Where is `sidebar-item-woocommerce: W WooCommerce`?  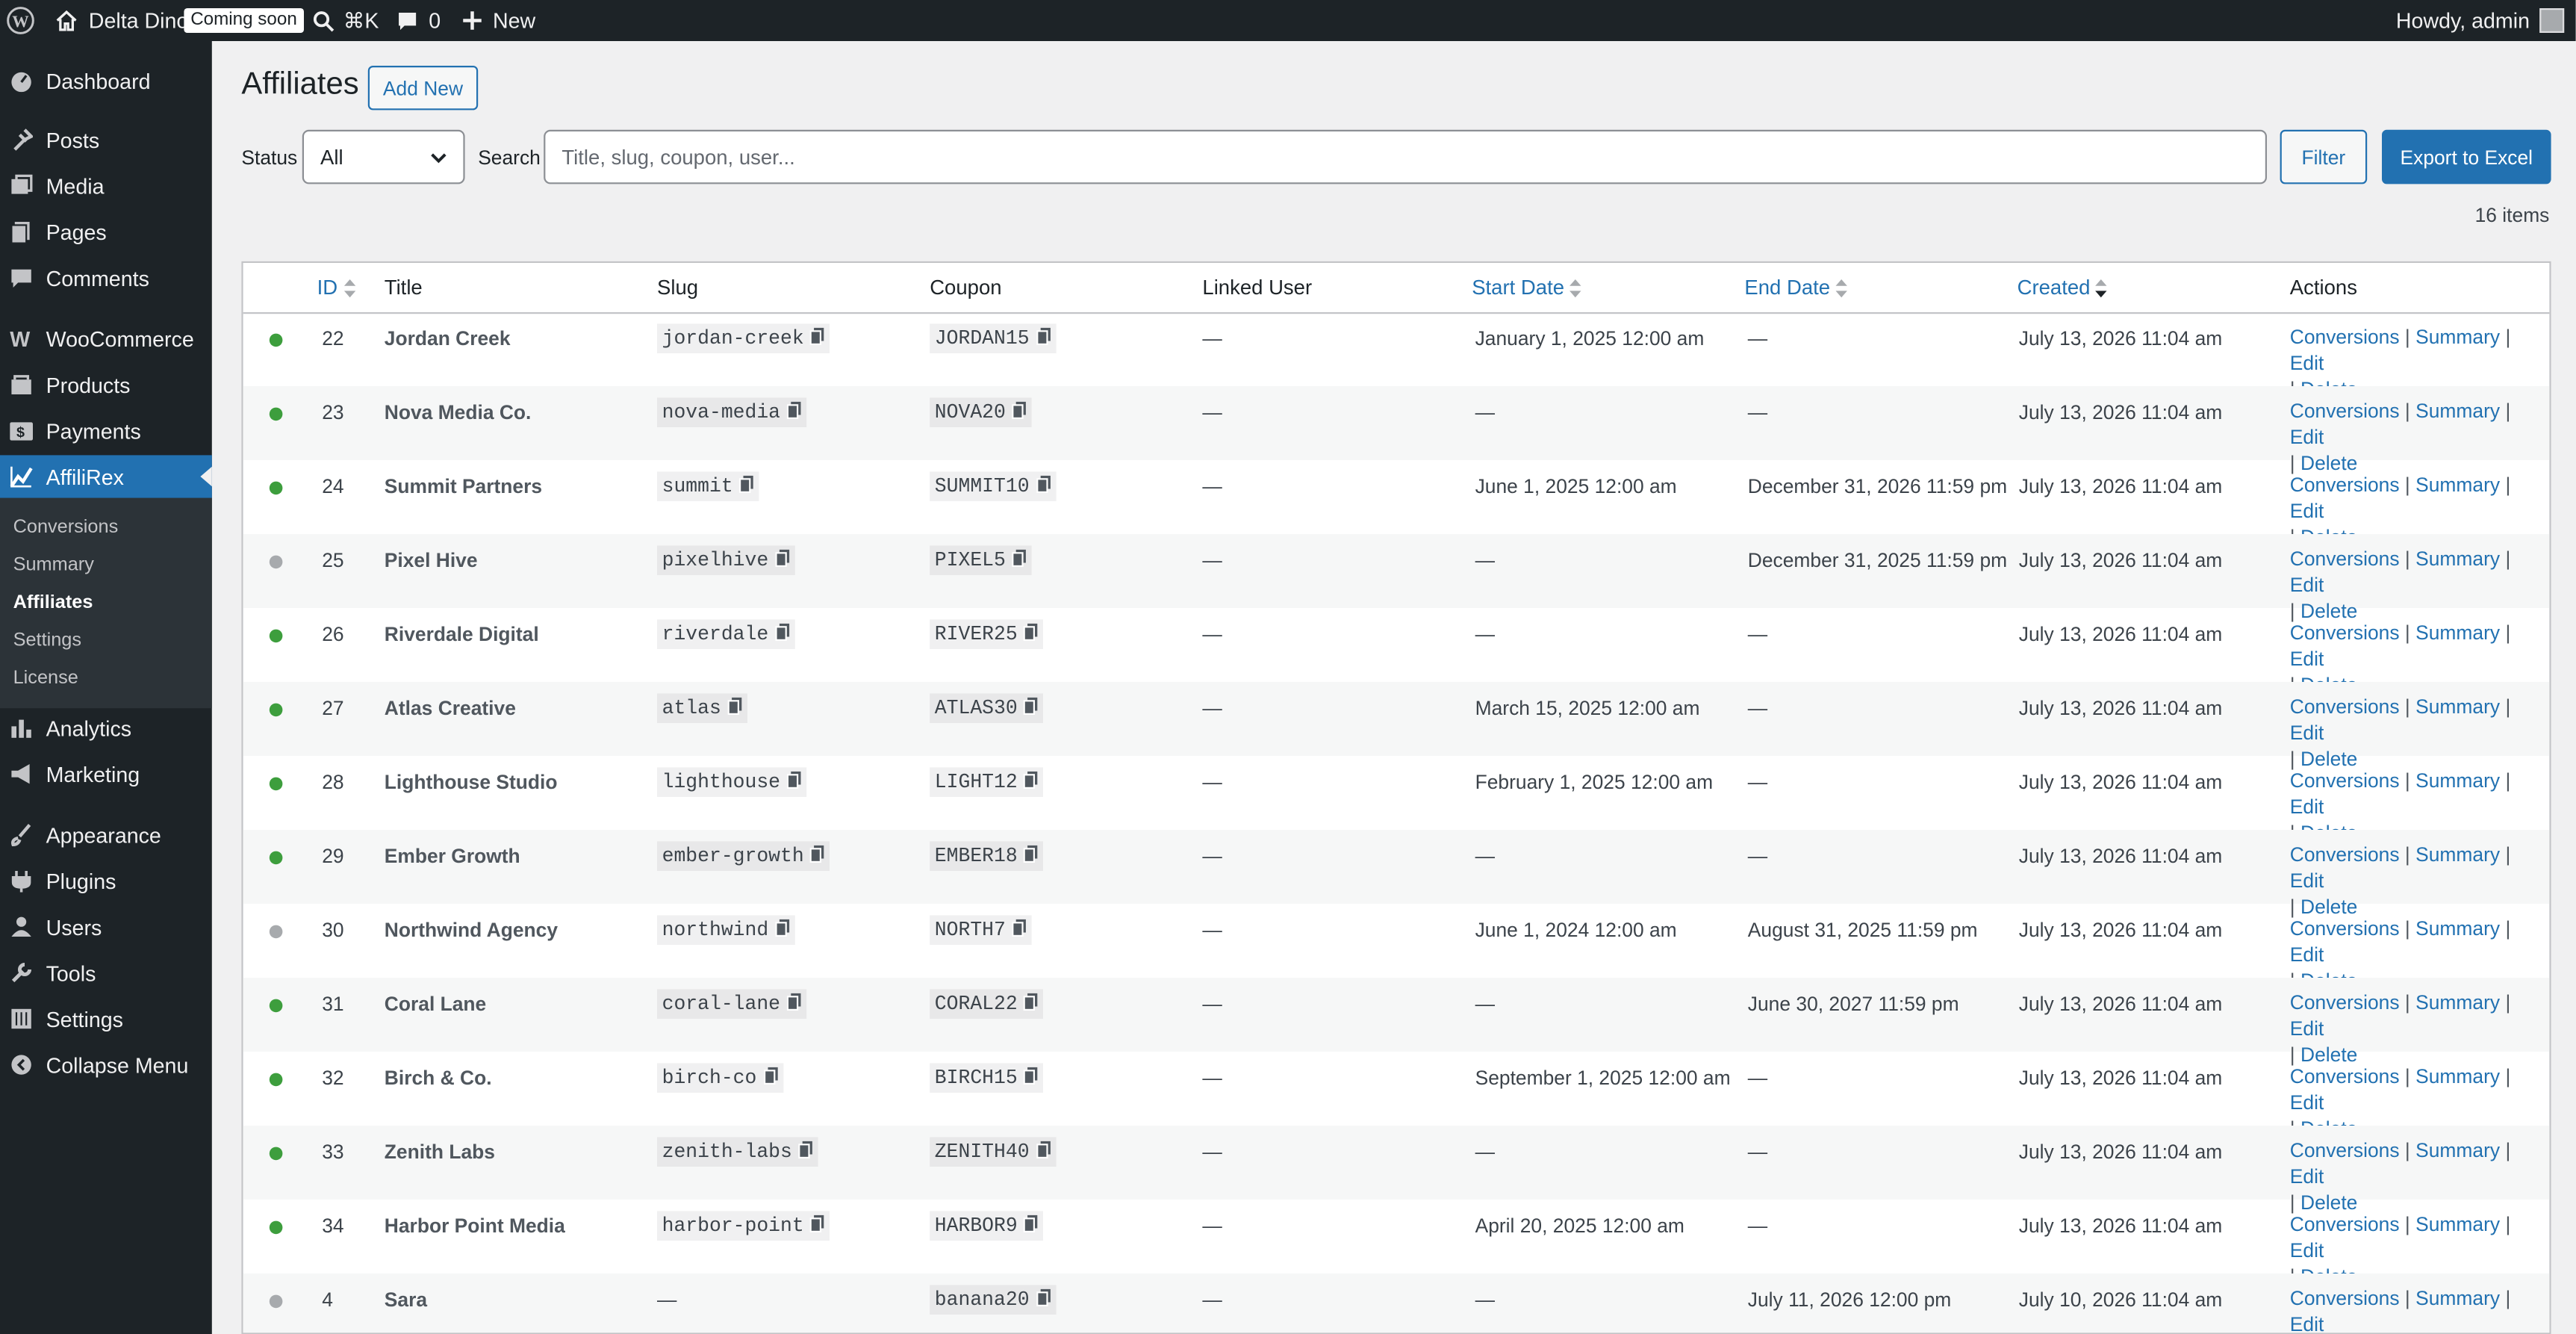
sidebar-item-woocommerce: W WooCommerce is located at coordinates (106, 338).